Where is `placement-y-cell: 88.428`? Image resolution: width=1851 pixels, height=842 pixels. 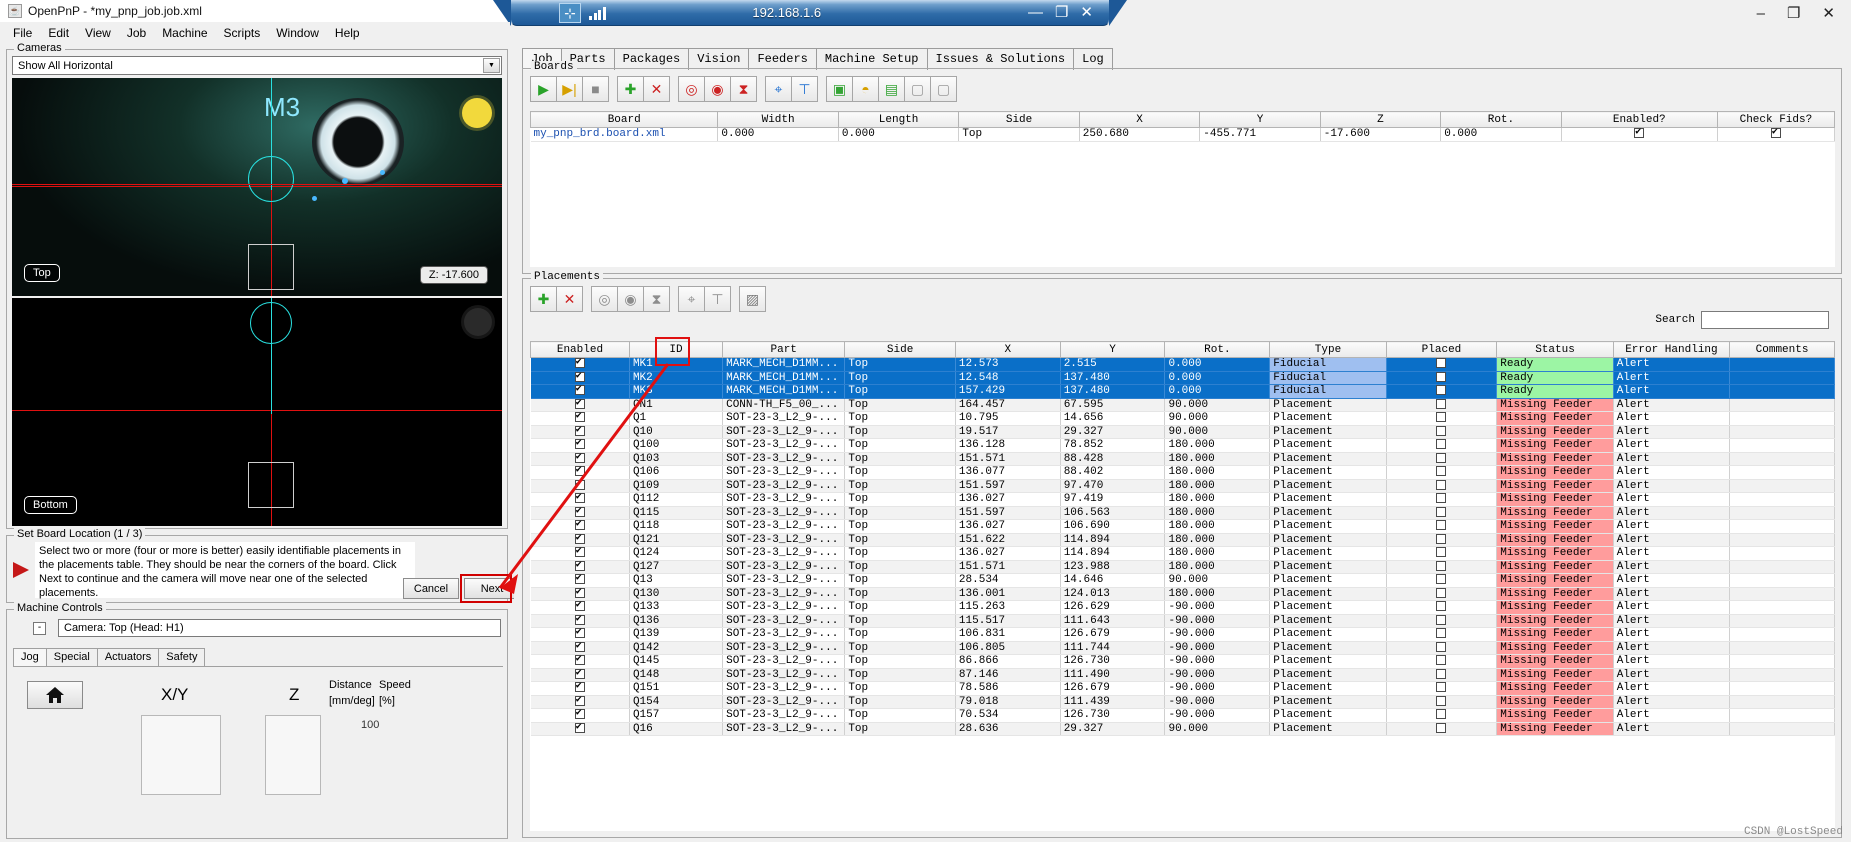
placement-y-cell: 88.428 is located at coordinates (1113, 459).